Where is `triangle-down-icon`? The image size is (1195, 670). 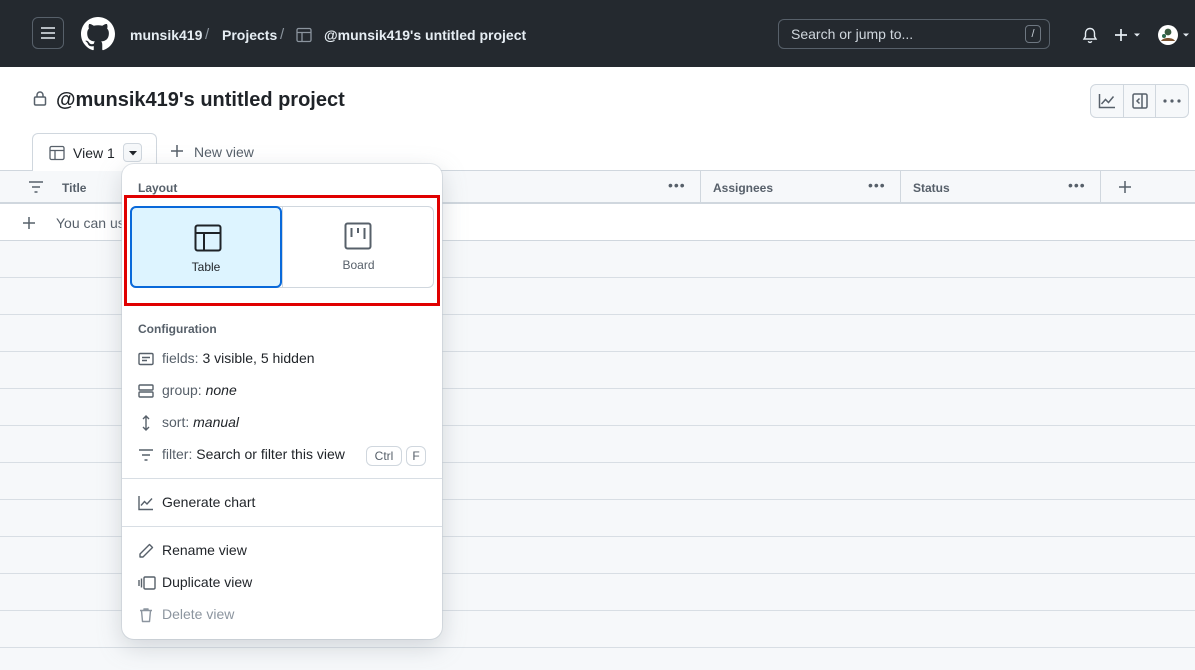 triangle-down-icon is located at coordinates (133, 153).